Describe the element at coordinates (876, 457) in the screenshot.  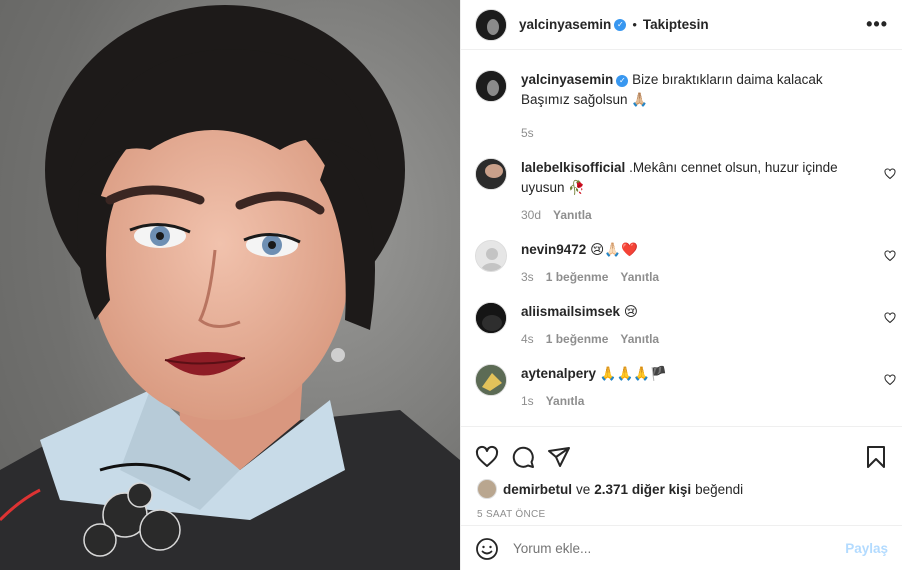
I see `save-bookmark-icon` at that location.